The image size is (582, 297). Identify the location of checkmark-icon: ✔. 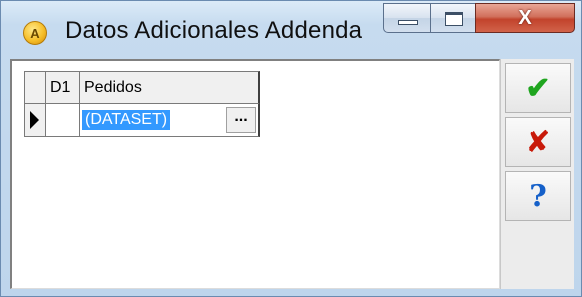
(538, 88).